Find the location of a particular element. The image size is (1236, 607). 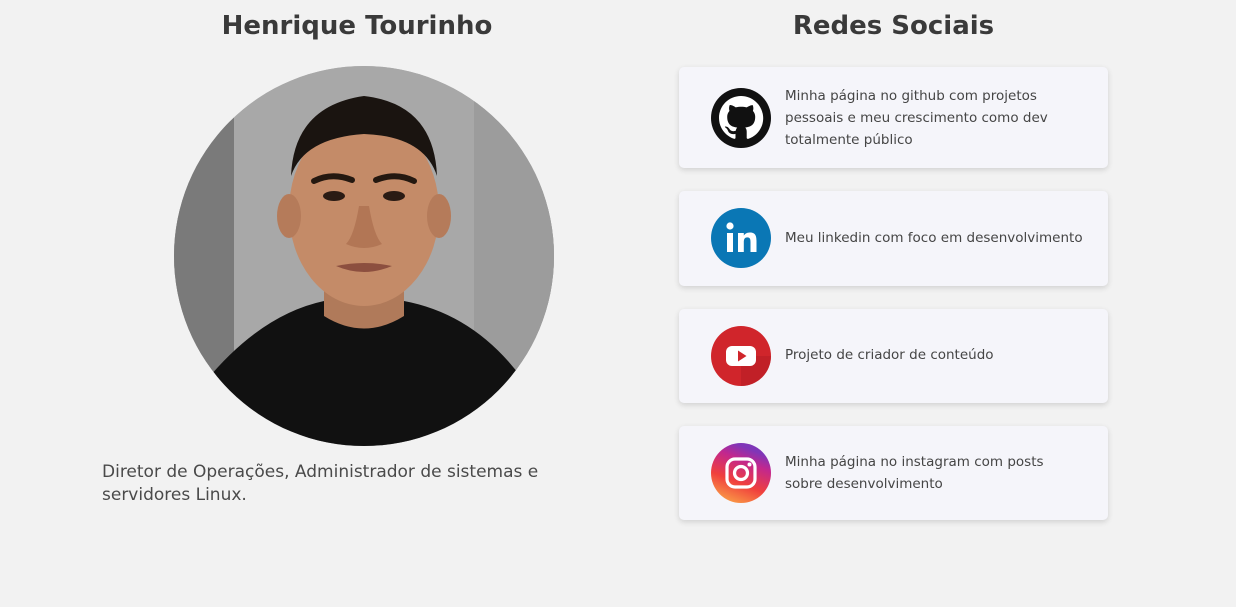

linkedin-icon is located at coordinates (741, 238).